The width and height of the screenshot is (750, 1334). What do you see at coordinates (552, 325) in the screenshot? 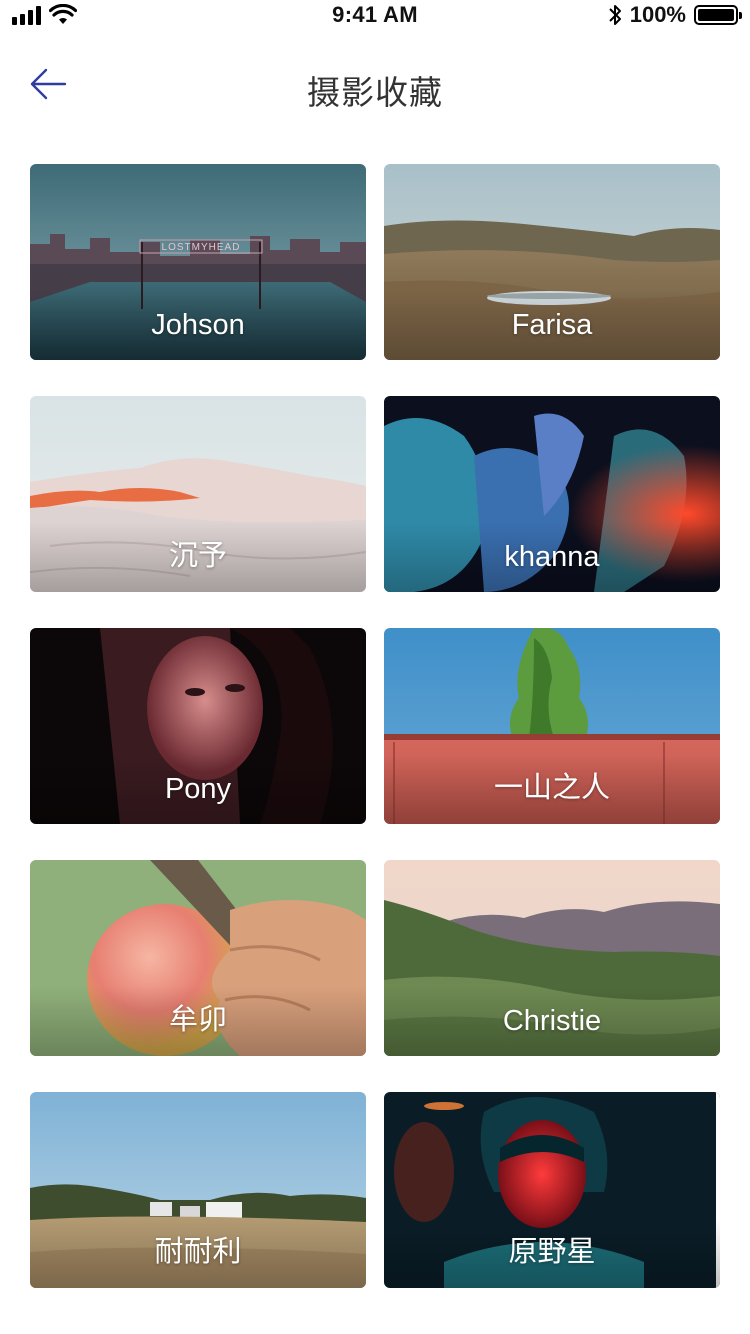
I see `album-label: Farisa` at bounding box center [552, 325].